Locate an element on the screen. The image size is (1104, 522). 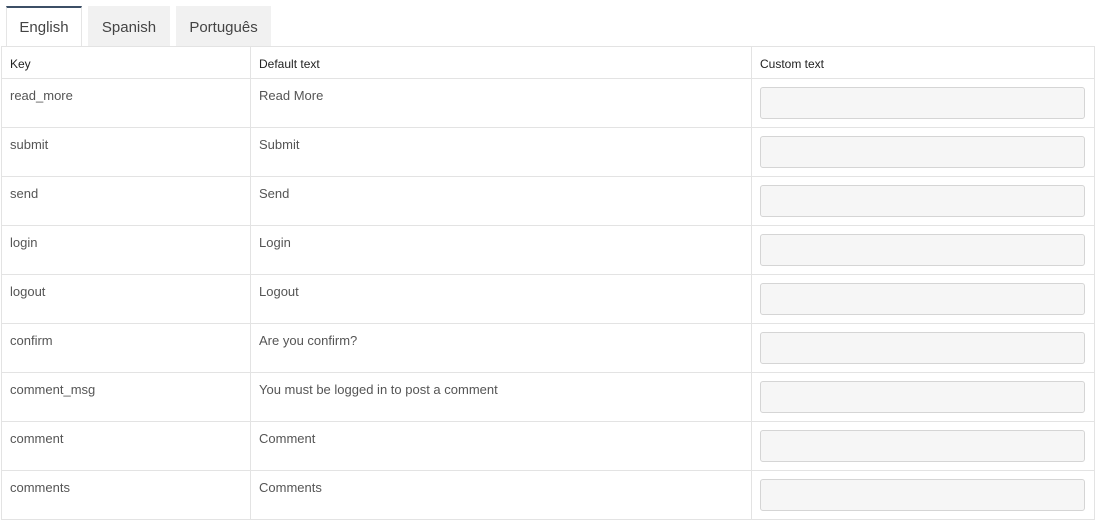
row-default-text: Login is located at coordinates (501, 250).